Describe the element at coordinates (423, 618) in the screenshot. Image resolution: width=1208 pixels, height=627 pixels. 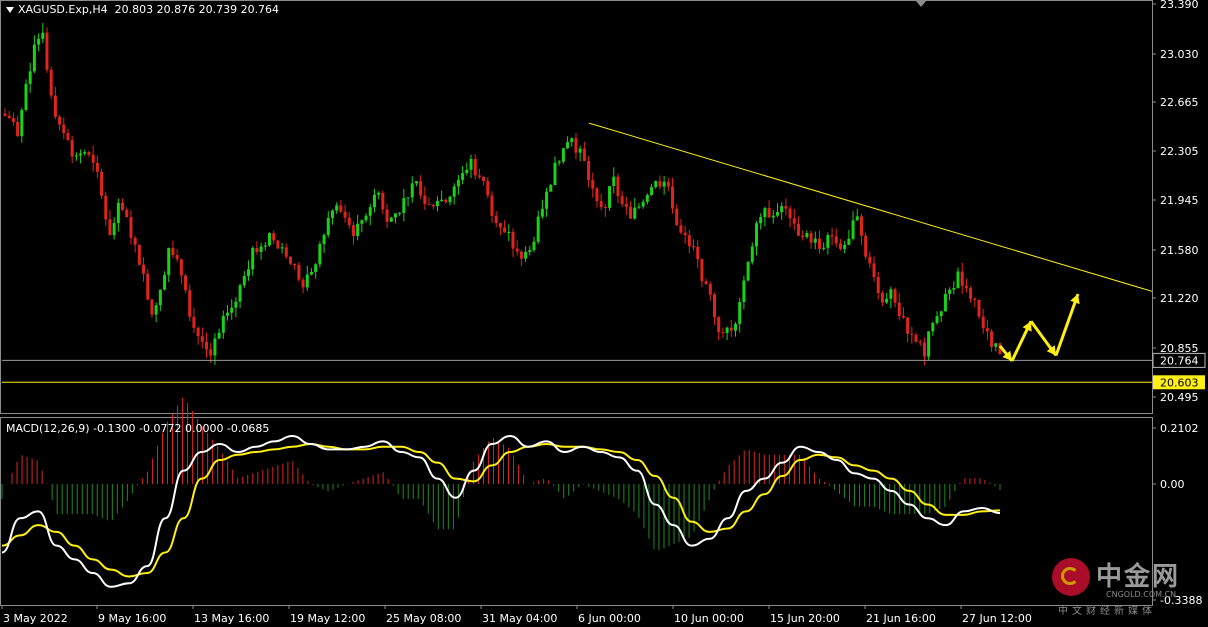
I see `time-tick-label: 25 May 08:00` at that location.